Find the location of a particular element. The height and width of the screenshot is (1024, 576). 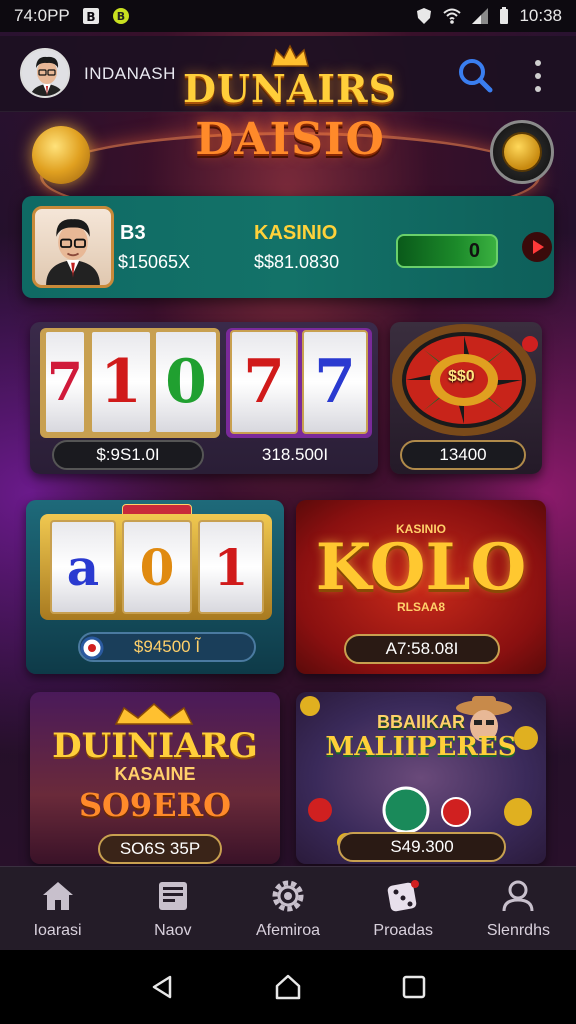

search-button is located at coordinates (475, 75).